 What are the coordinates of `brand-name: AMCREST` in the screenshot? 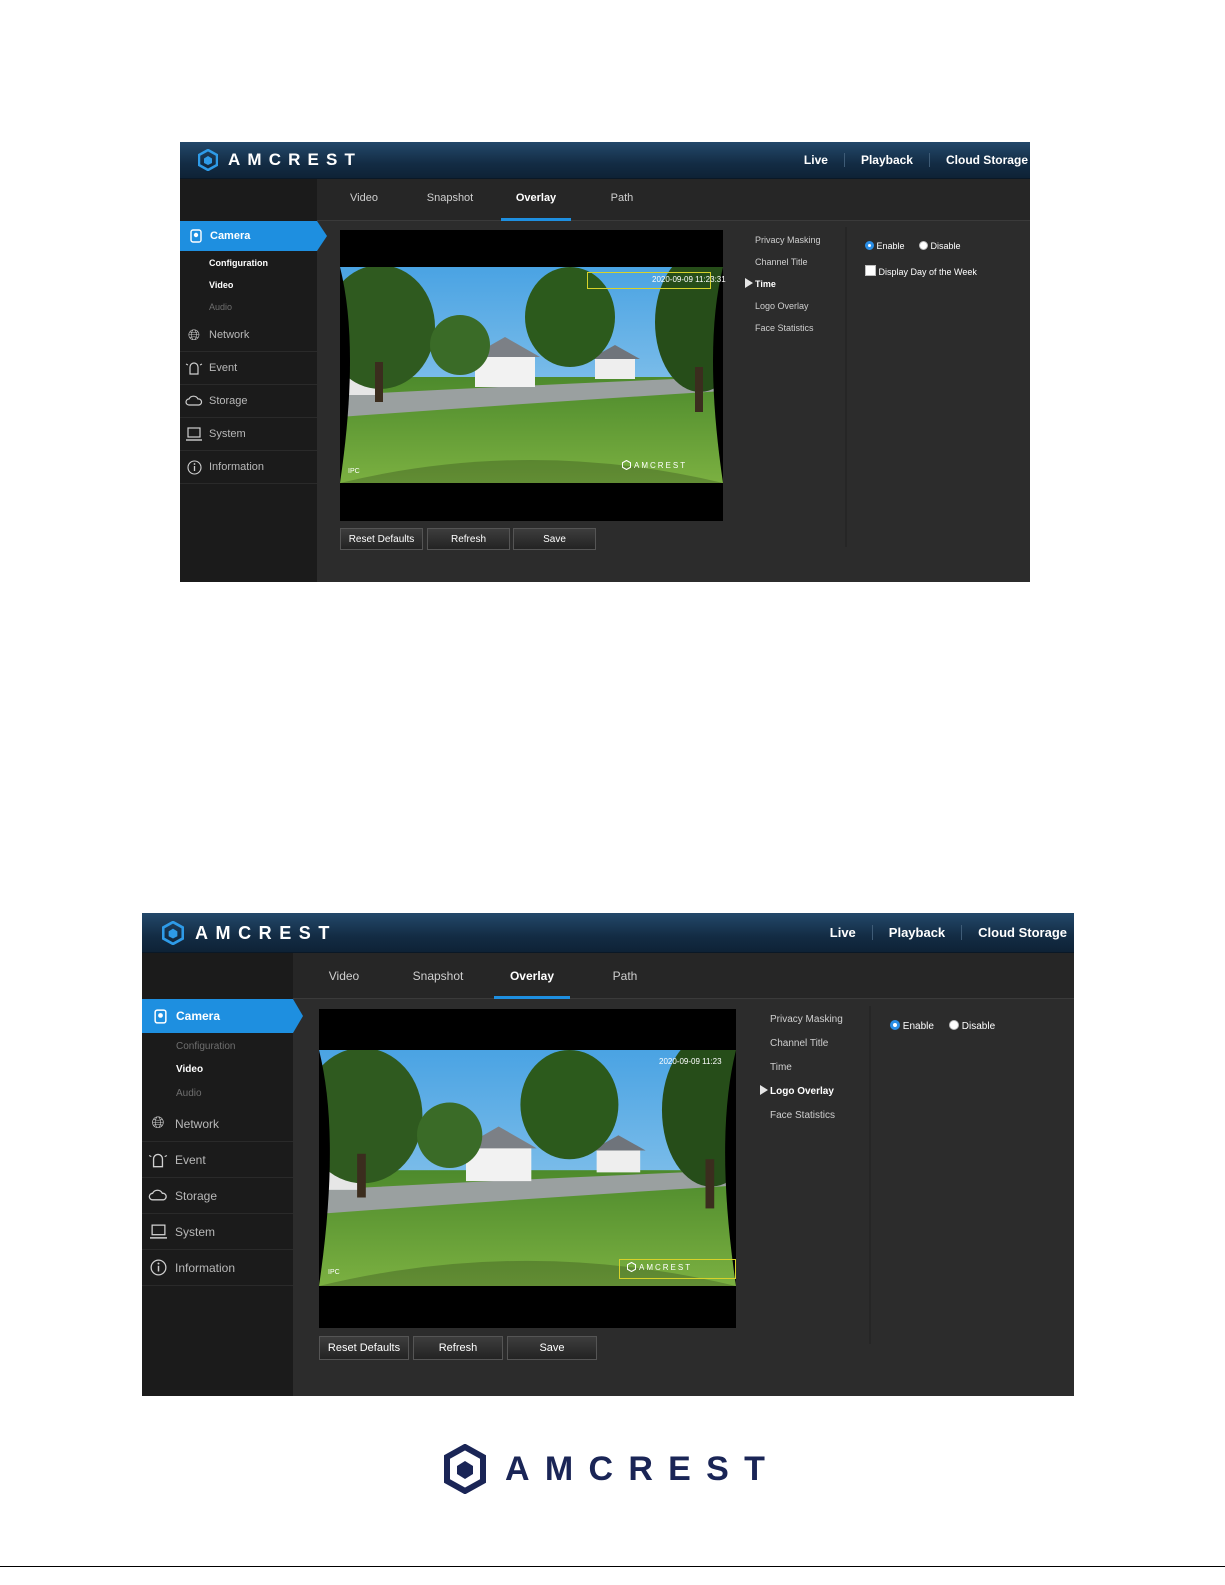 It's located at (295, 159).